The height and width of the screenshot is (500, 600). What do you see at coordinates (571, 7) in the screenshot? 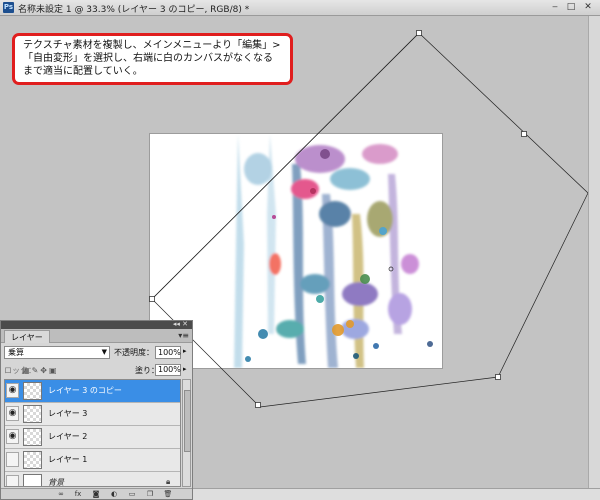
I see `maximize-icon: □` at bounding box center [571, 7].